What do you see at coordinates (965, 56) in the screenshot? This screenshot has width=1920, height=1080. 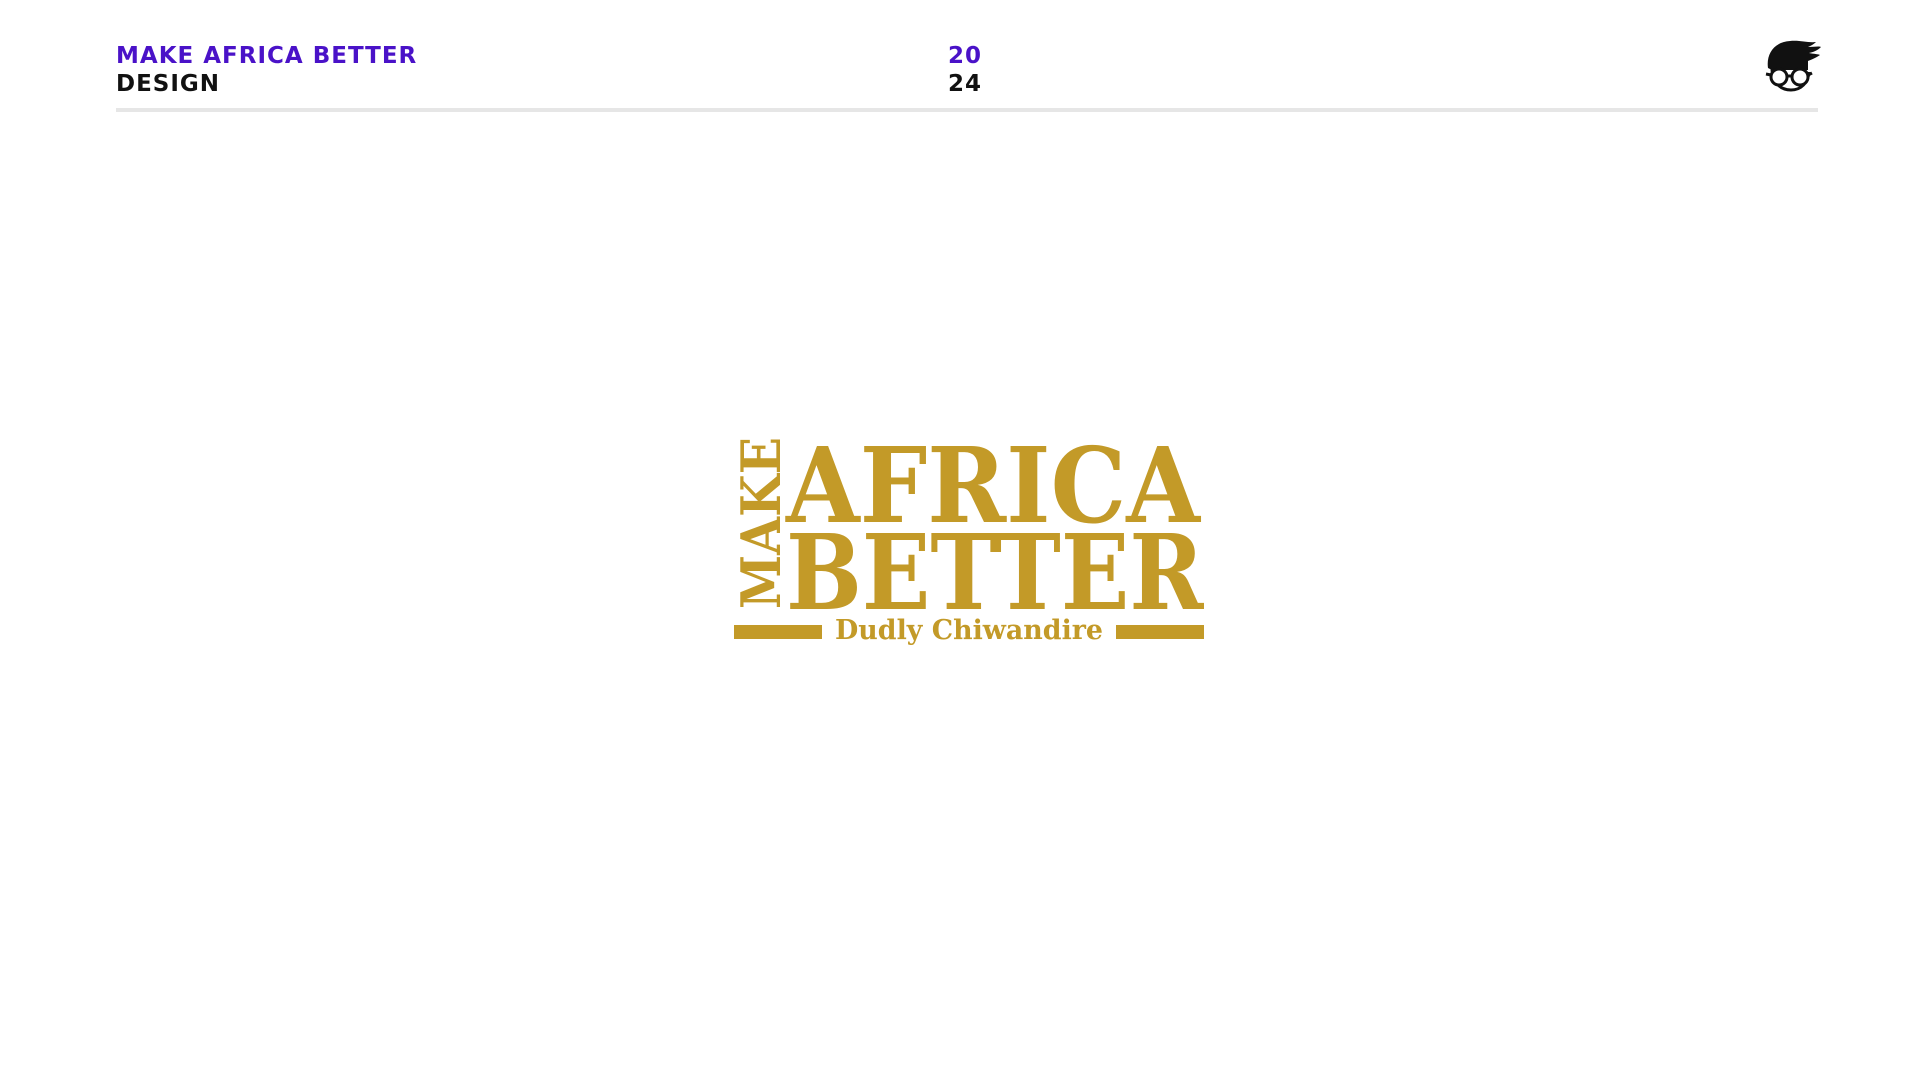 I see `year-top: 20` at bounding box center [965, 56].